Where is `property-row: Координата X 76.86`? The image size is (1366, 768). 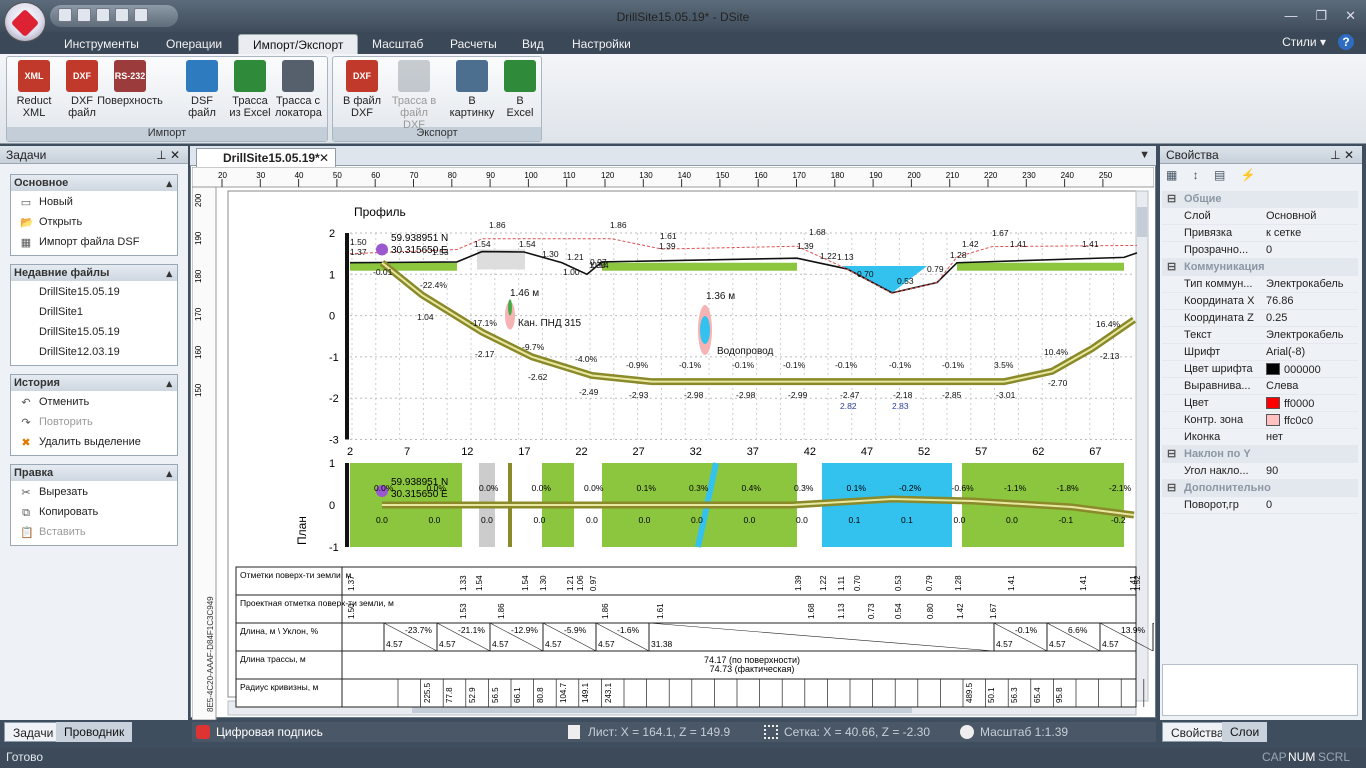
property-row: Координата X 76.86 is located at coordinates (1260, 301).